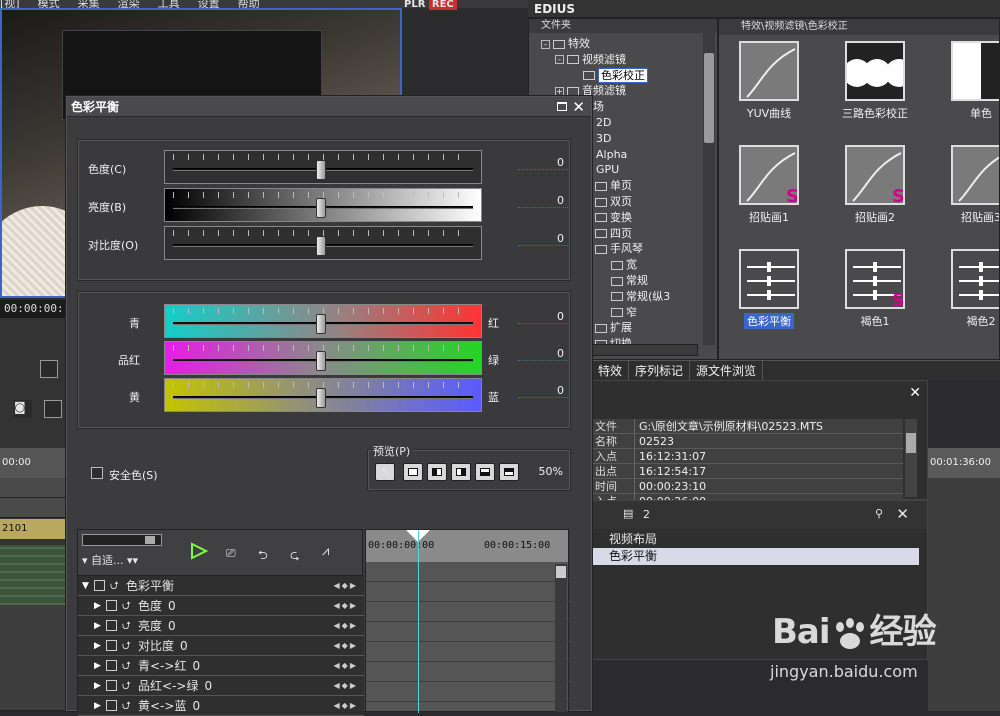 This screenshot has width=1000, height=716. What do you see at coordinates (613, 249) in the screenshot?
I see `tree-item: -手风琴` at bounding box center [613, 249].